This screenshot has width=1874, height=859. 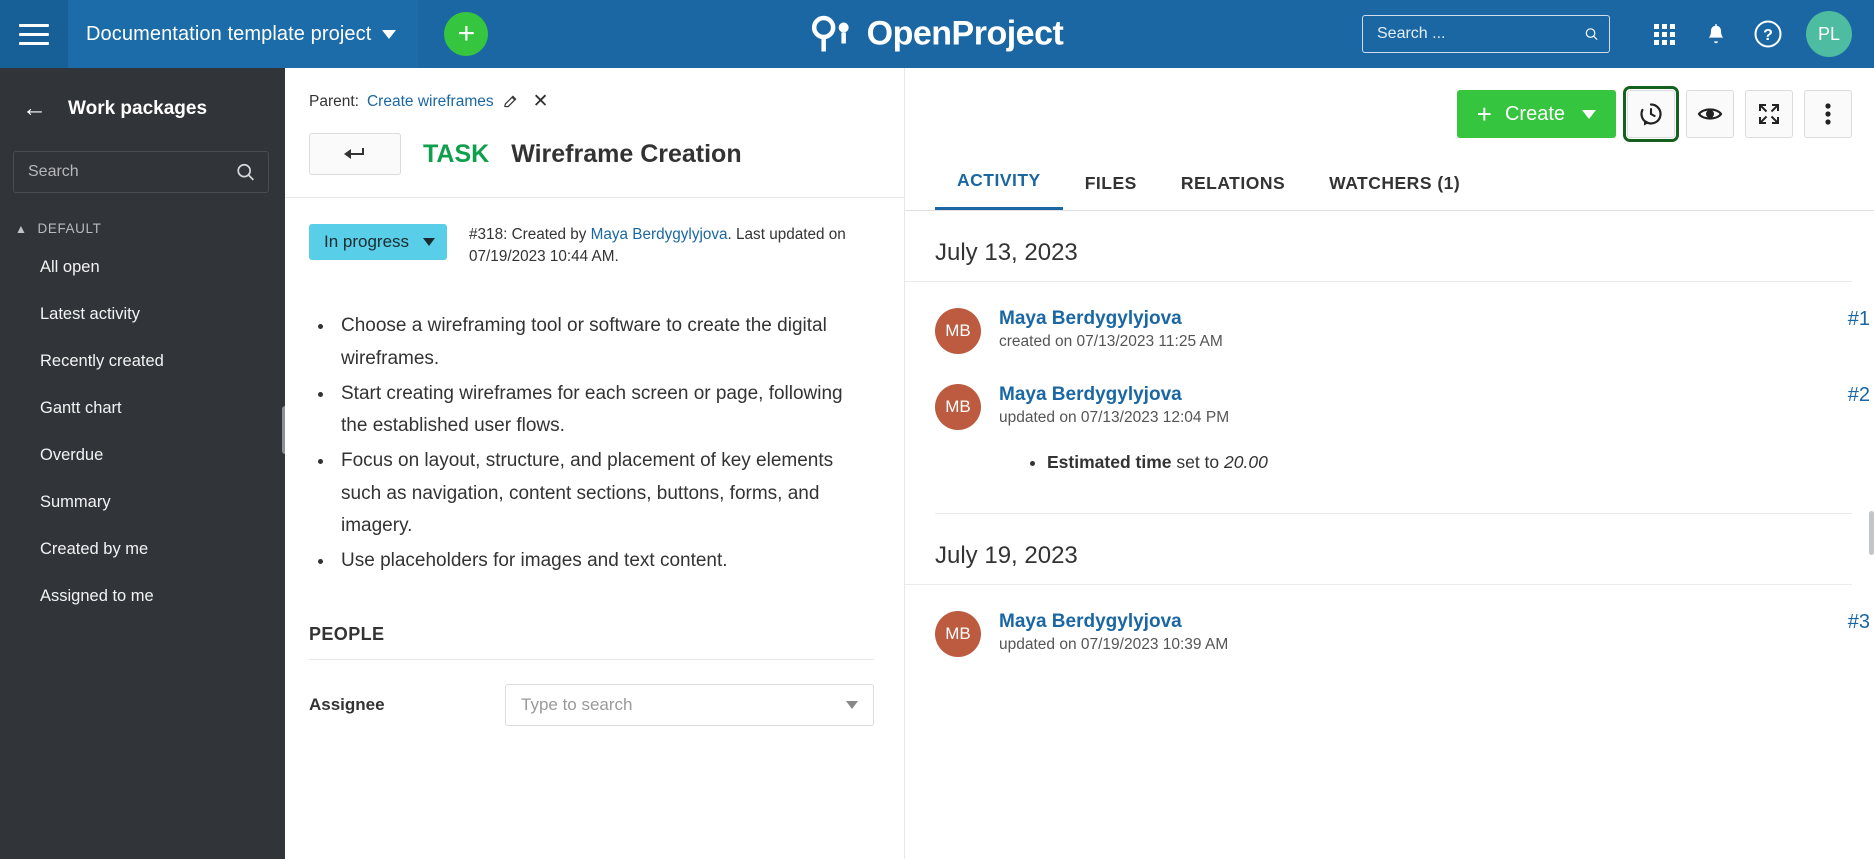 I want to click on global-add-button: +, so click(x=466, y=34).